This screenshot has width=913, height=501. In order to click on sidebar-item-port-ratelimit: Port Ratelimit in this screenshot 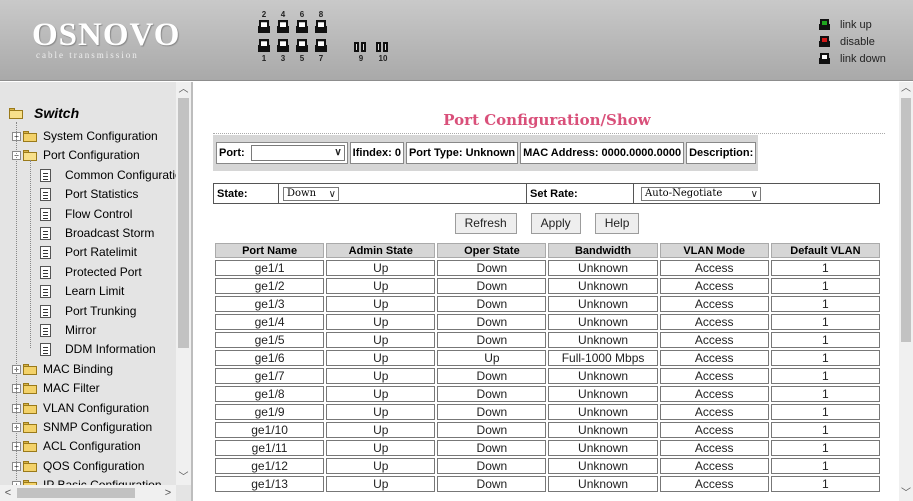, I will do `click(88, 252)`.